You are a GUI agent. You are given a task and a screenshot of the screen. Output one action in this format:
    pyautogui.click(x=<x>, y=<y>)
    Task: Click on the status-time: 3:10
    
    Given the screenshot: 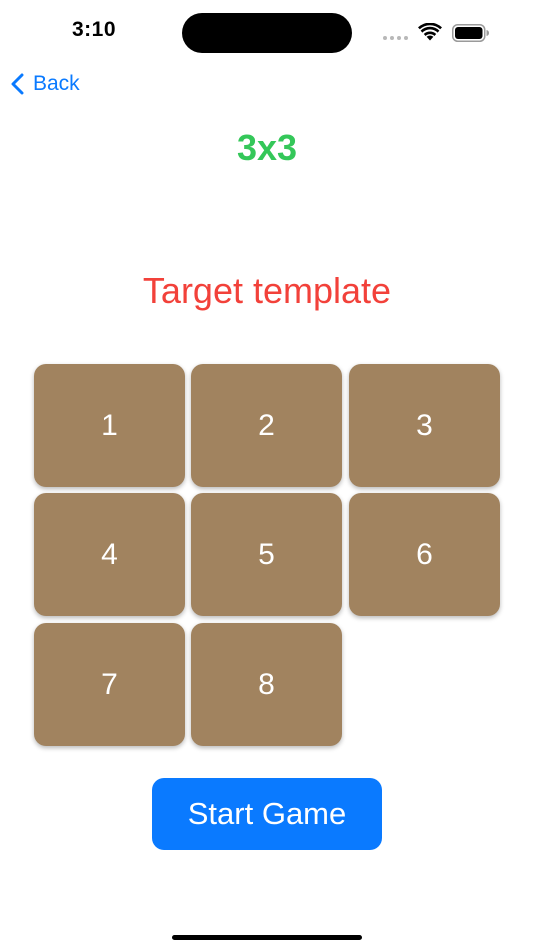 What is the action you would take?
    pyautogui.click(x=94, y=29)
    